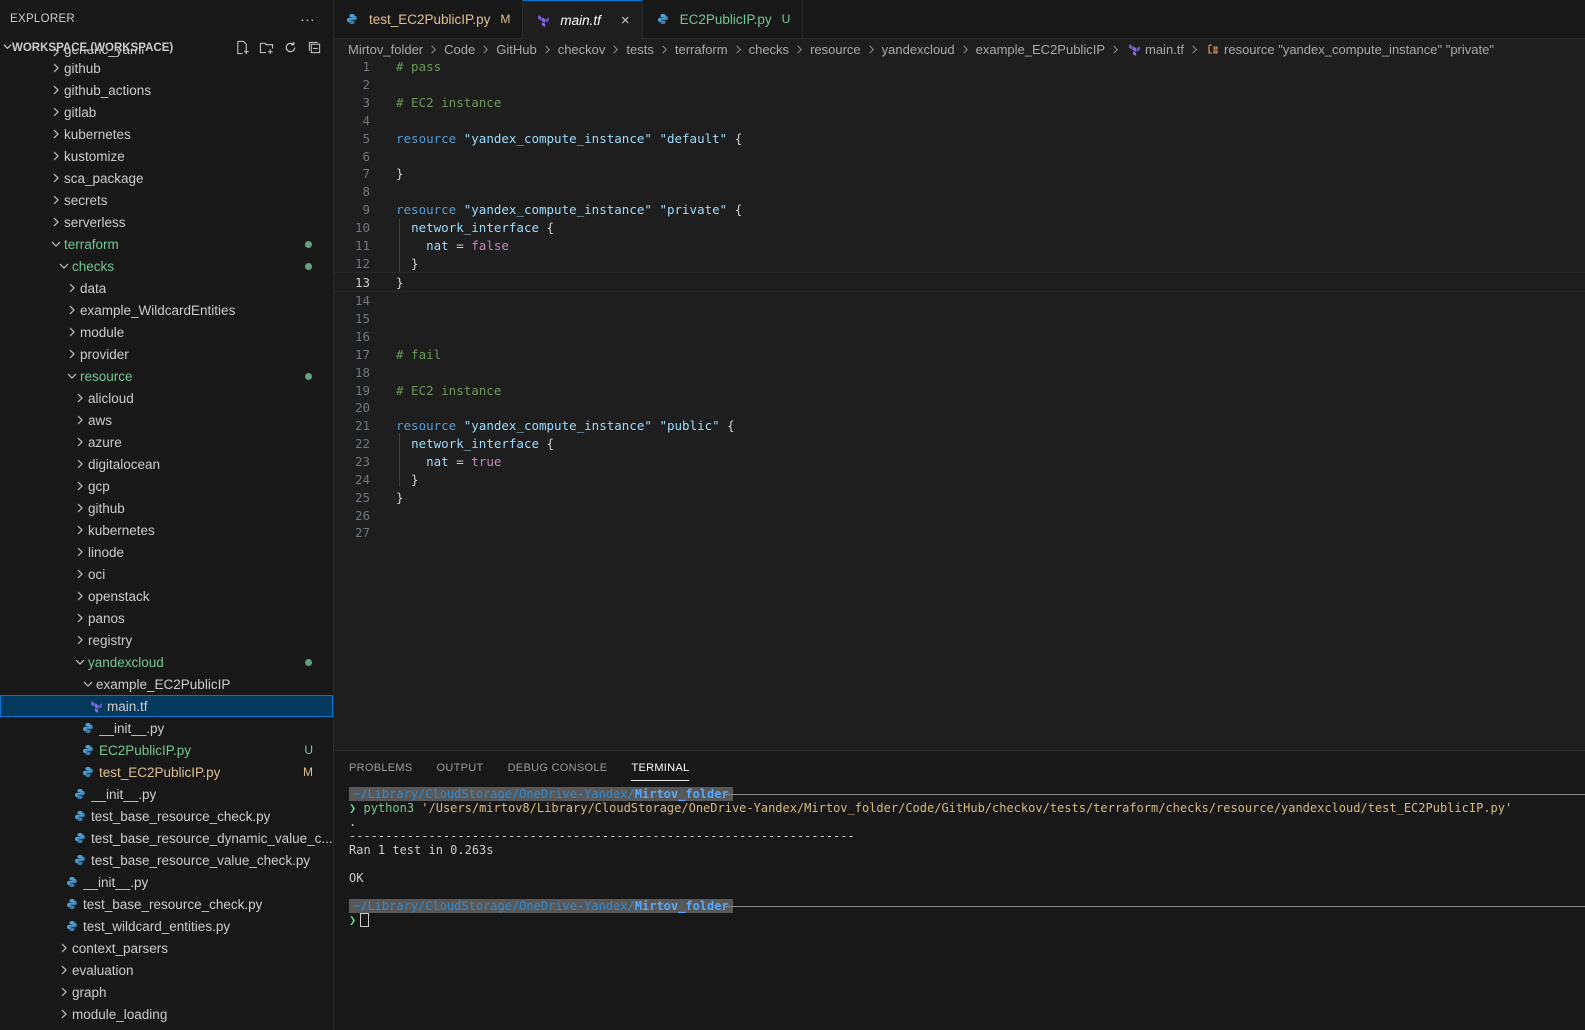 Image resolution: width=1585 pixels, height=1030 pixels. I want to click on breadcrumb-item: checks, so click(769, 49).